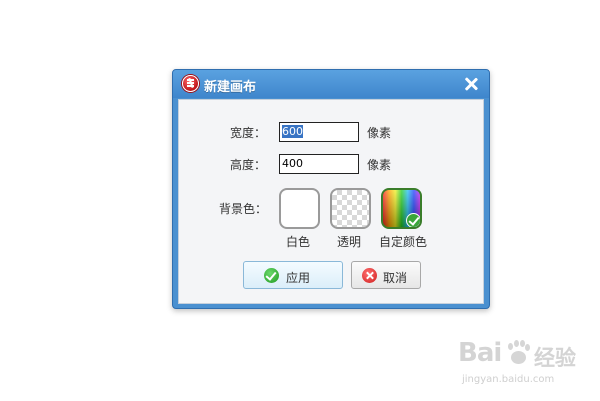  I want to click on selected-check-icon, so click(413, 220).